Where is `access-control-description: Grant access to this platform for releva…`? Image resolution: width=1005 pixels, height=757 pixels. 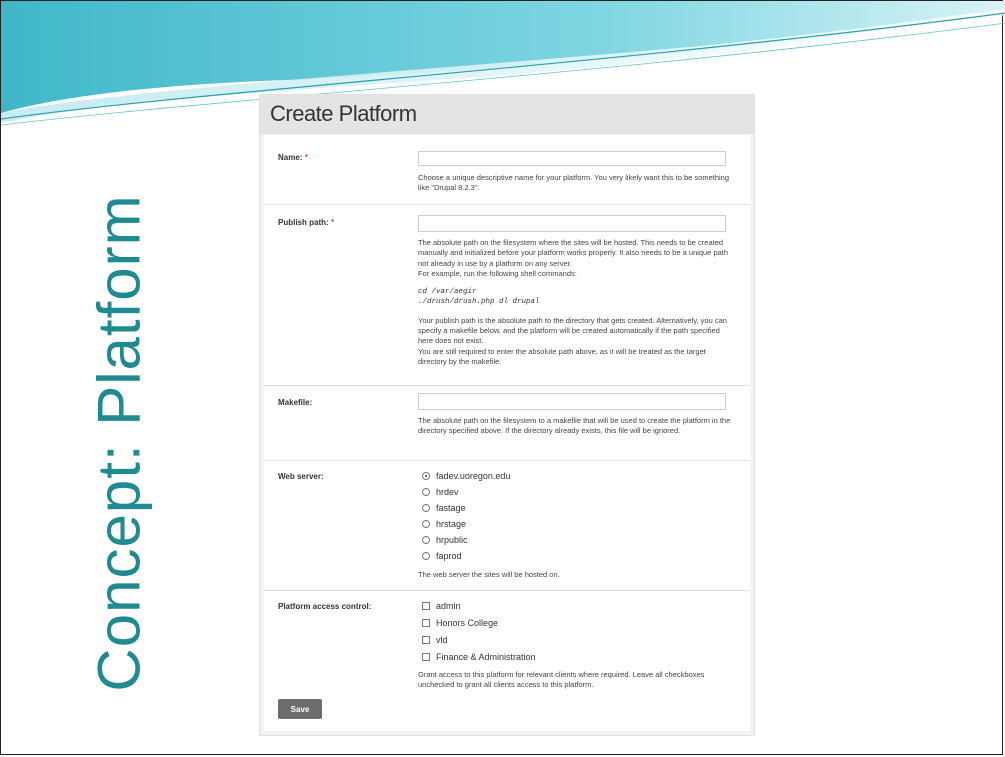
access-control-description: Grant access to this platform for releva… is located at coordinates (561, 680).